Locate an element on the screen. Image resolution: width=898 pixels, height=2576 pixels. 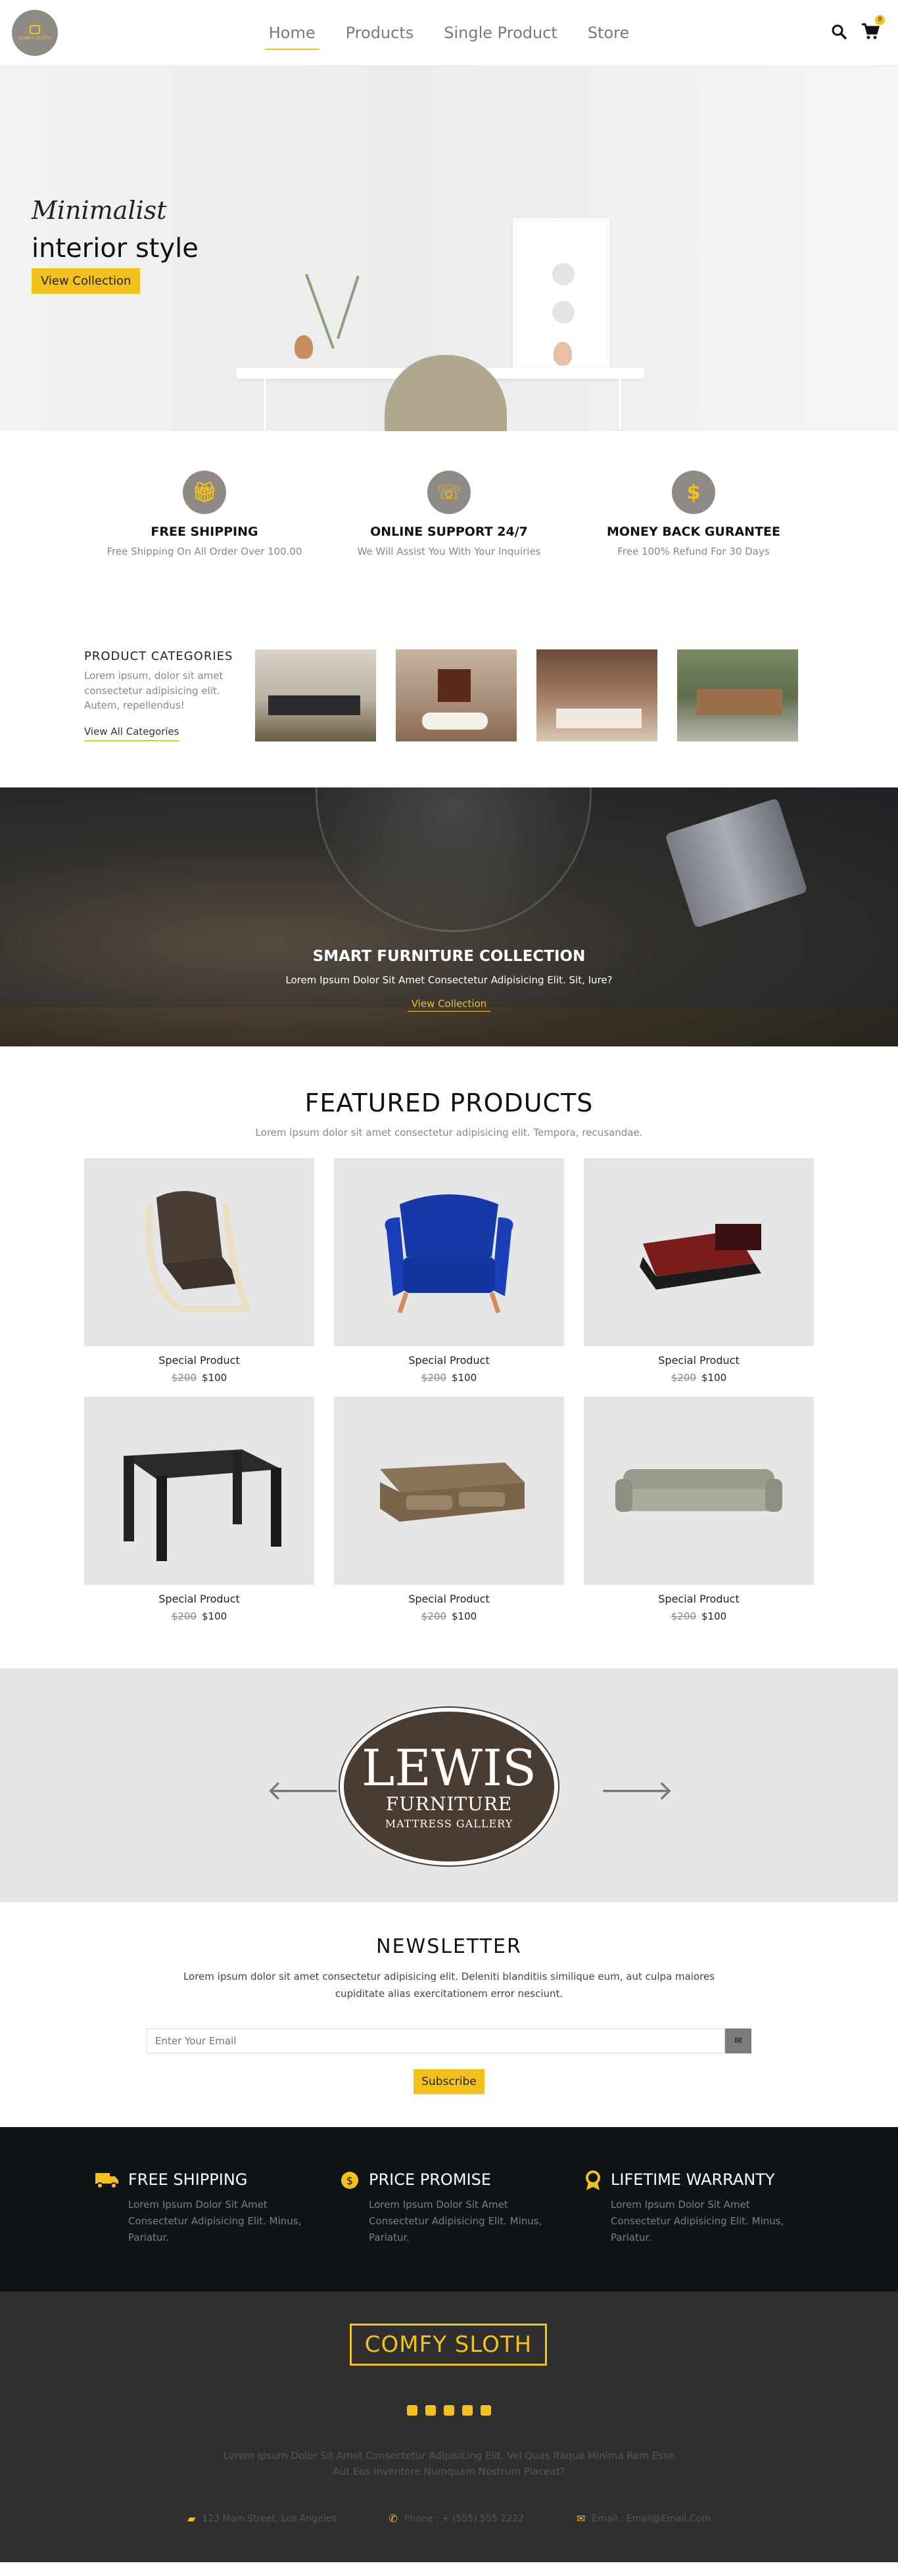
main-menu: Home Products Single Product Store is located at coordinates (449, 33).